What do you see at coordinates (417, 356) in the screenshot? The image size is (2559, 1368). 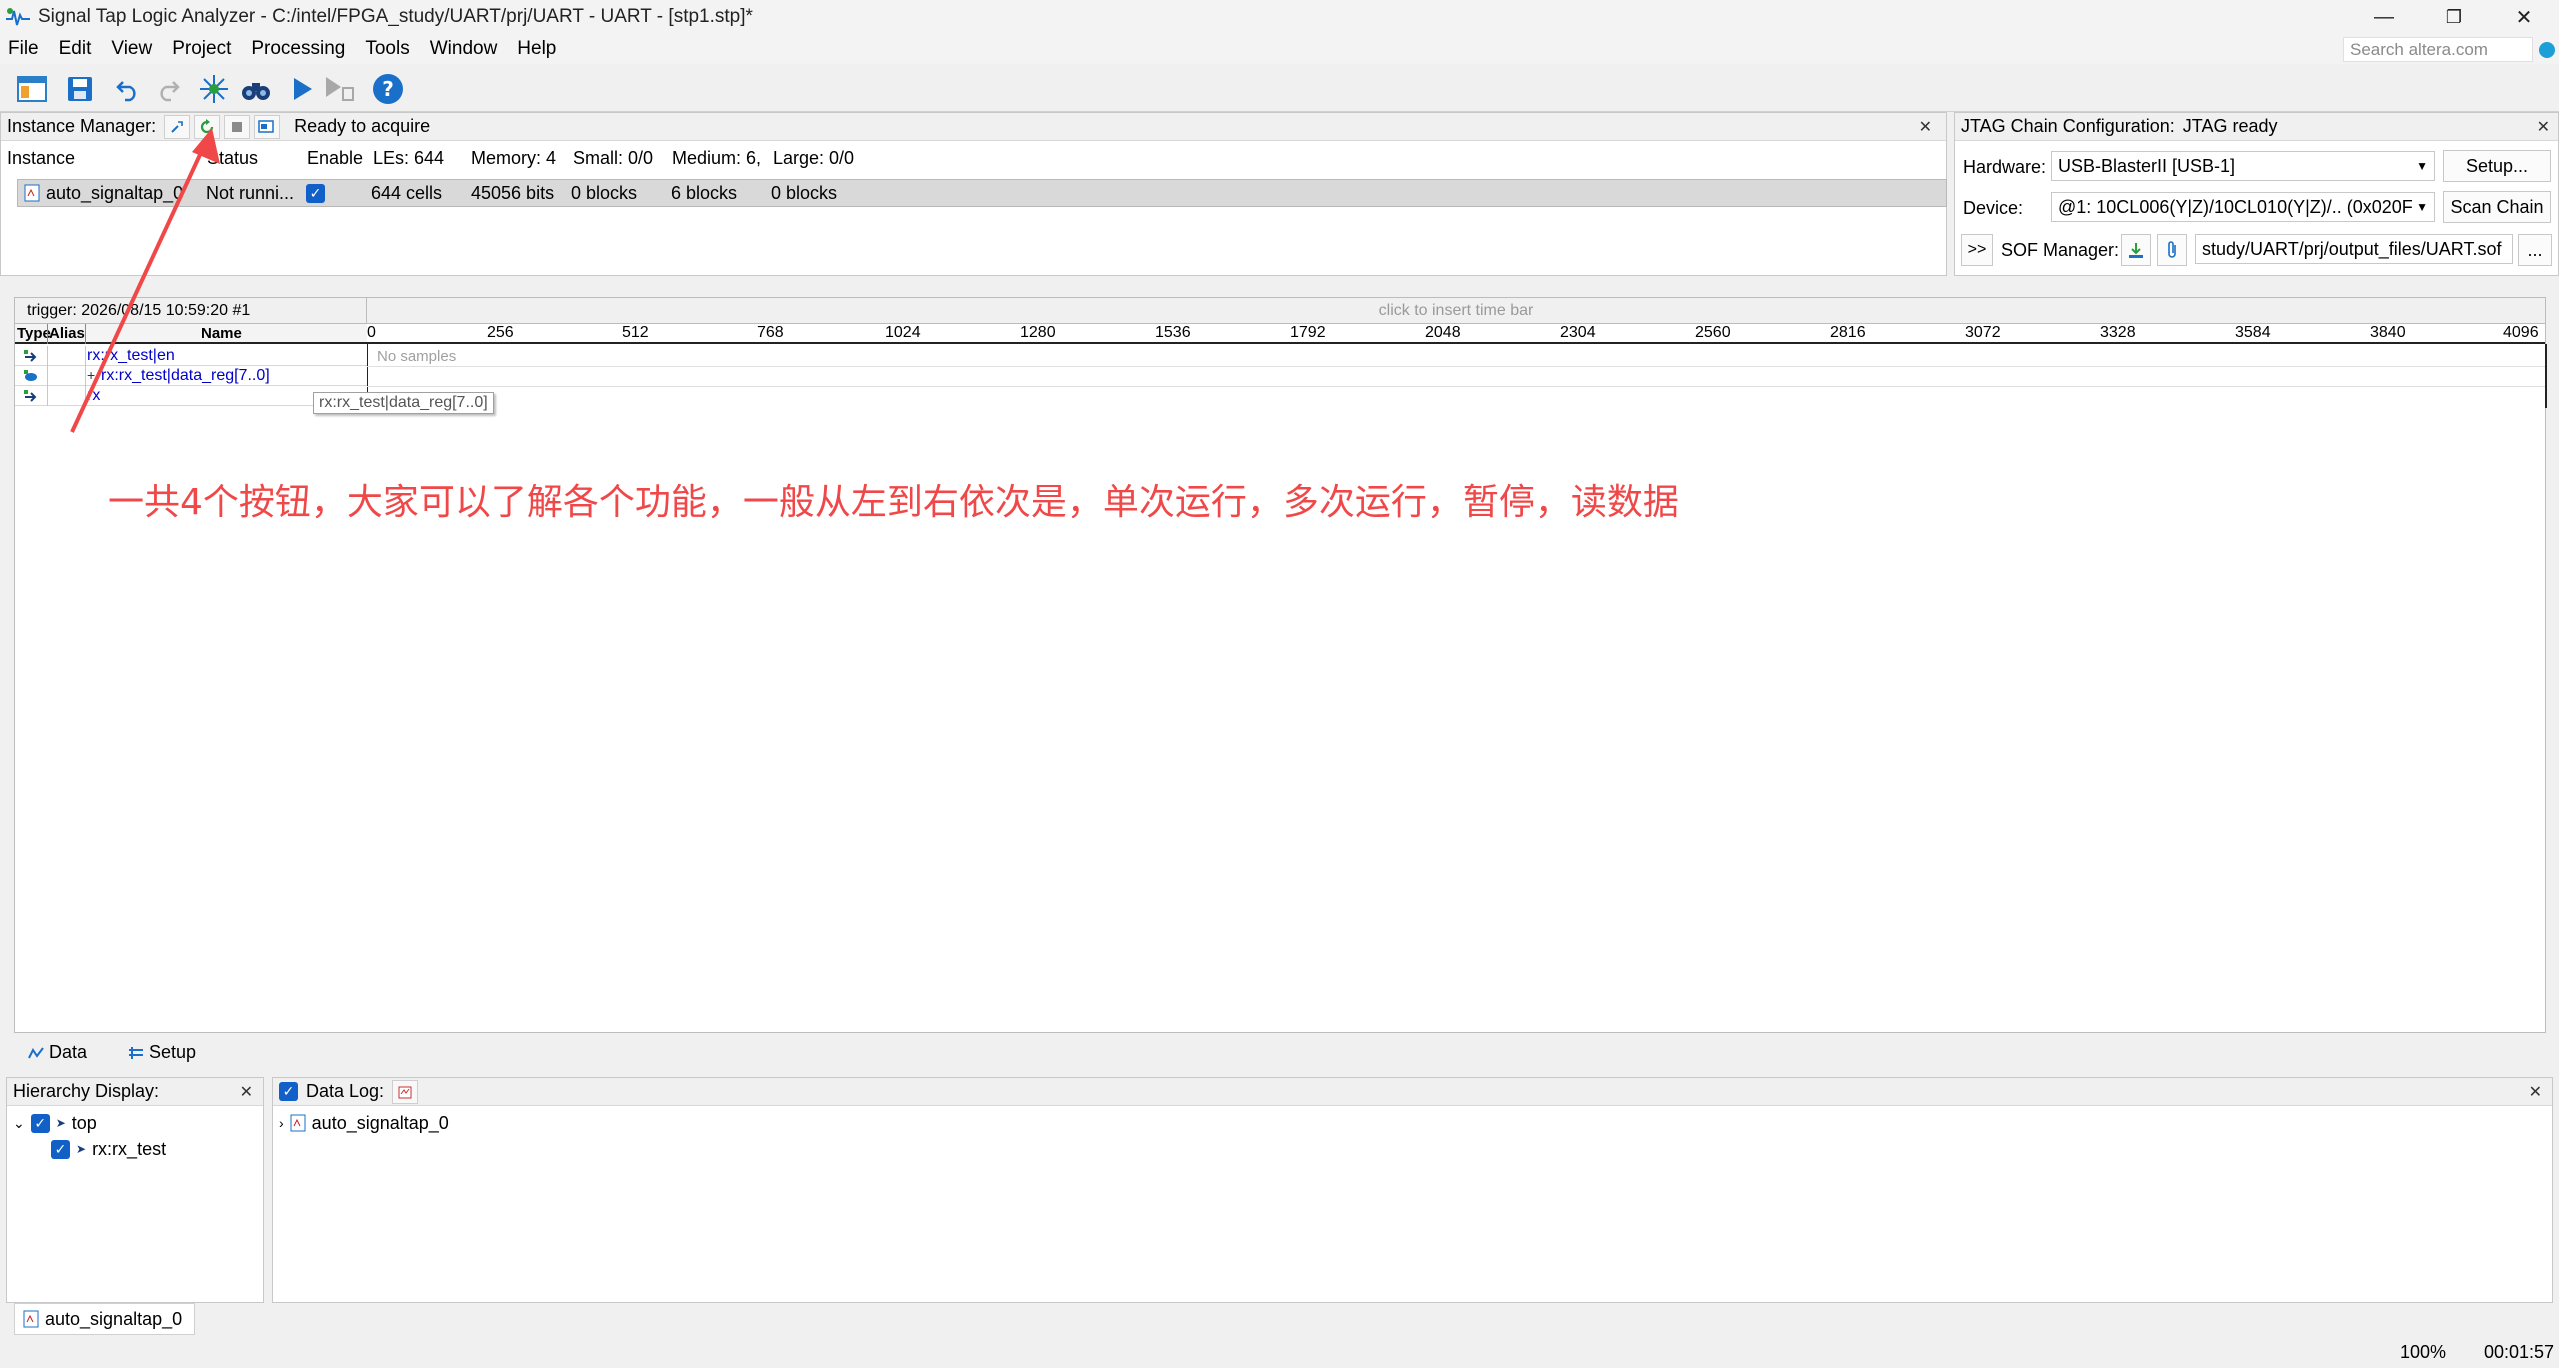 I see `no-samples-text: No samples` at bounding box center [417, 356].